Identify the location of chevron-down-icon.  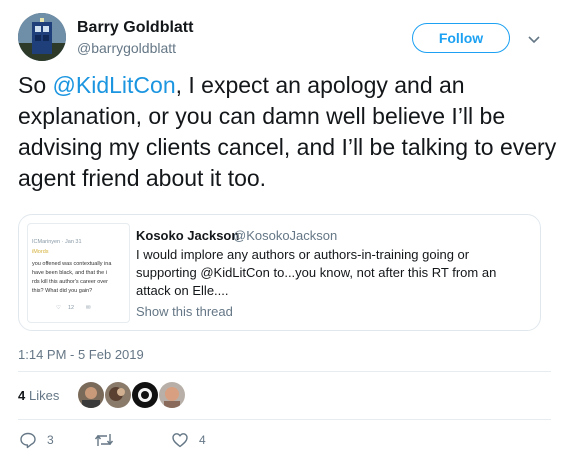
(534, 38).